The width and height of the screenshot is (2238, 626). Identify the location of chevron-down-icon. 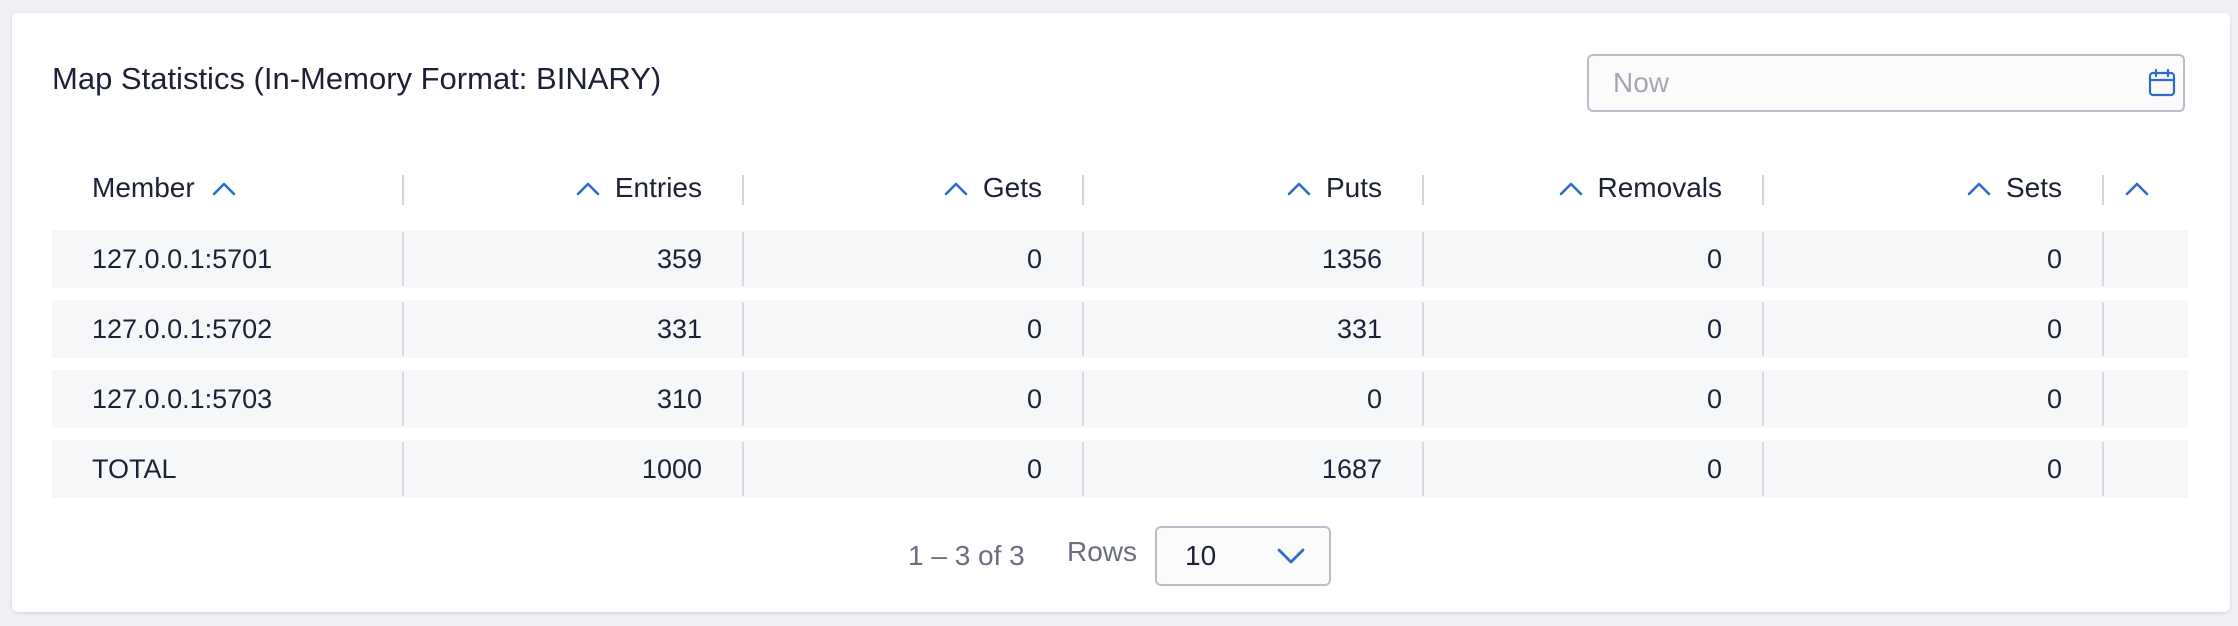
(1291, 556).